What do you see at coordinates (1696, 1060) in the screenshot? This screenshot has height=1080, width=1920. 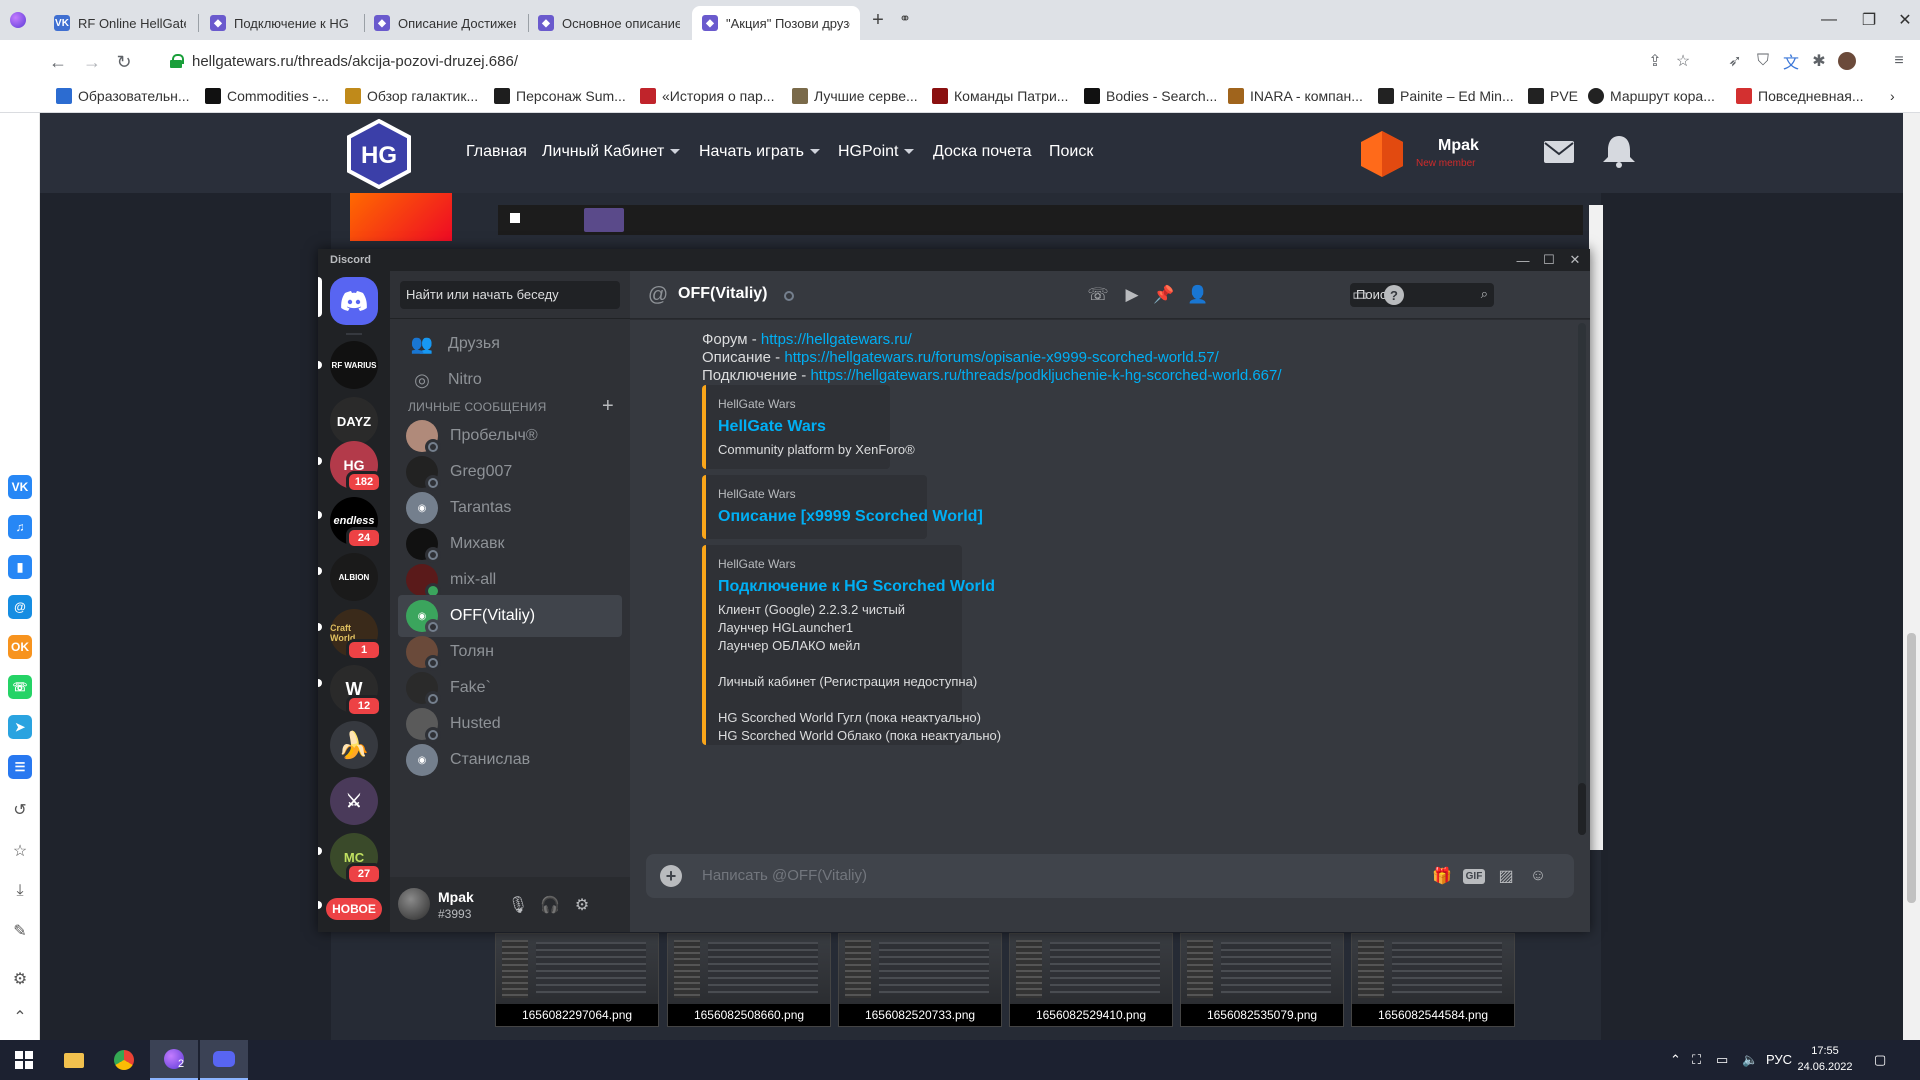 I see `network-icon: ⛶` at bounding box center [1696, 1060].